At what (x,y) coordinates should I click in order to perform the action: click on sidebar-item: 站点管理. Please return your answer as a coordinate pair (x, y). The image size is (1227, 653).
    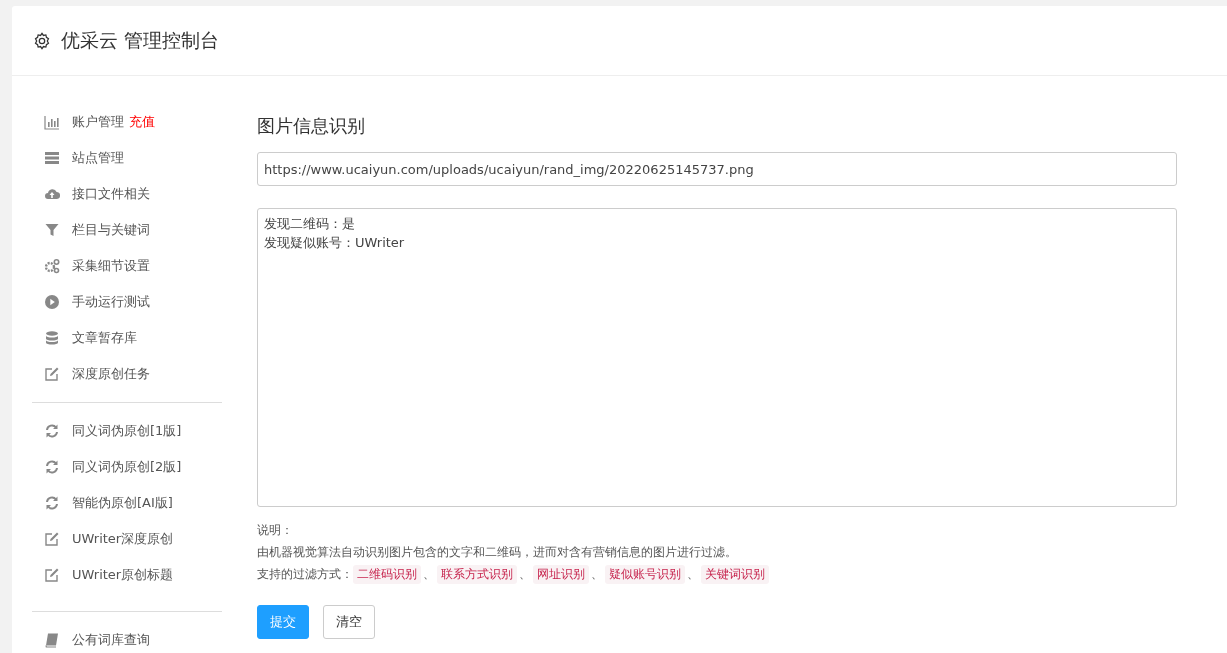
    Looking at the image, I should click on (98, 158).